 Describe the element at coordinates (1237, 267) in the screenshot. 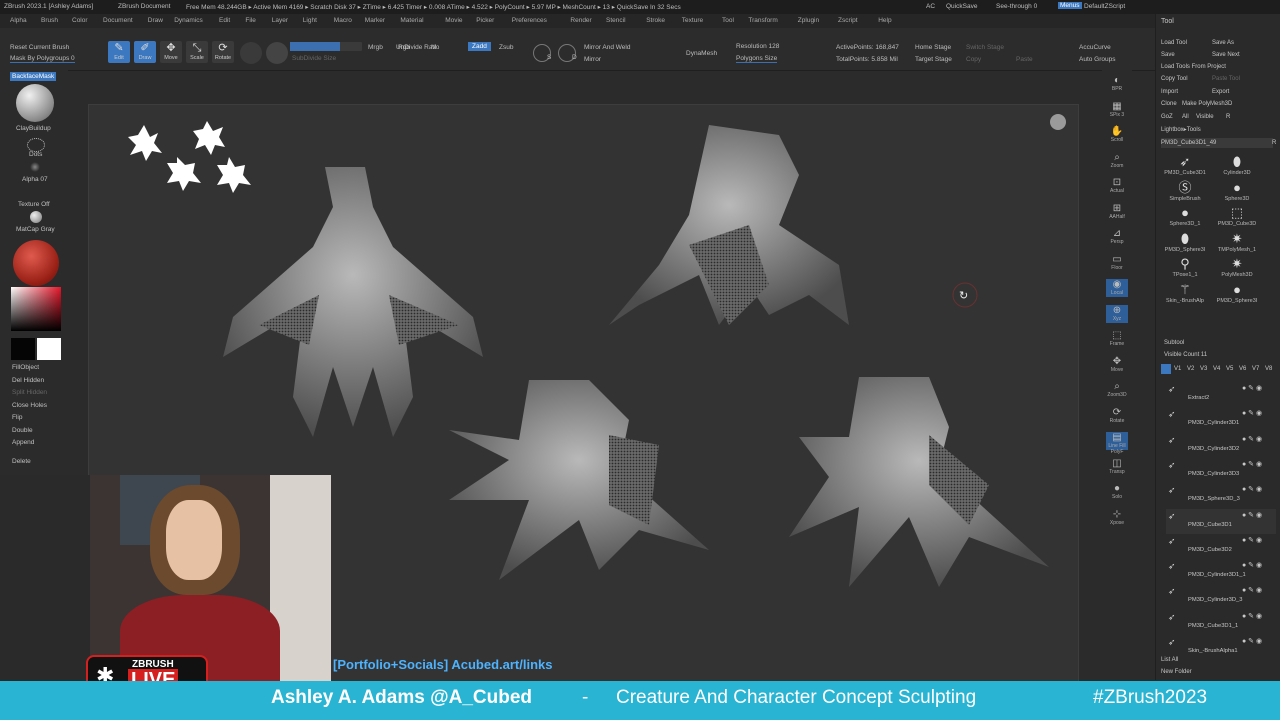

I see `tool-thumbnail: ✷ PolyMesh3D` at that location.